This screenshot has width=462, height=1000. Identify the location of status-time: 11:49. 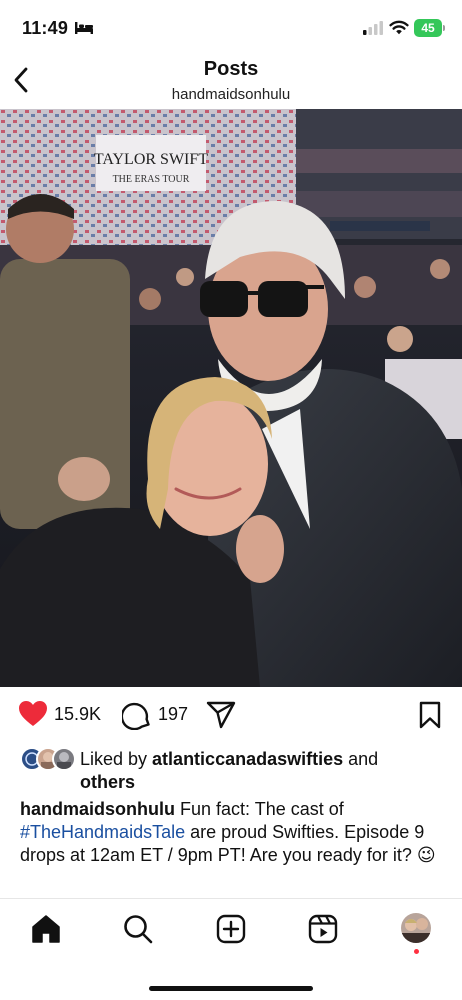
(45, 28).